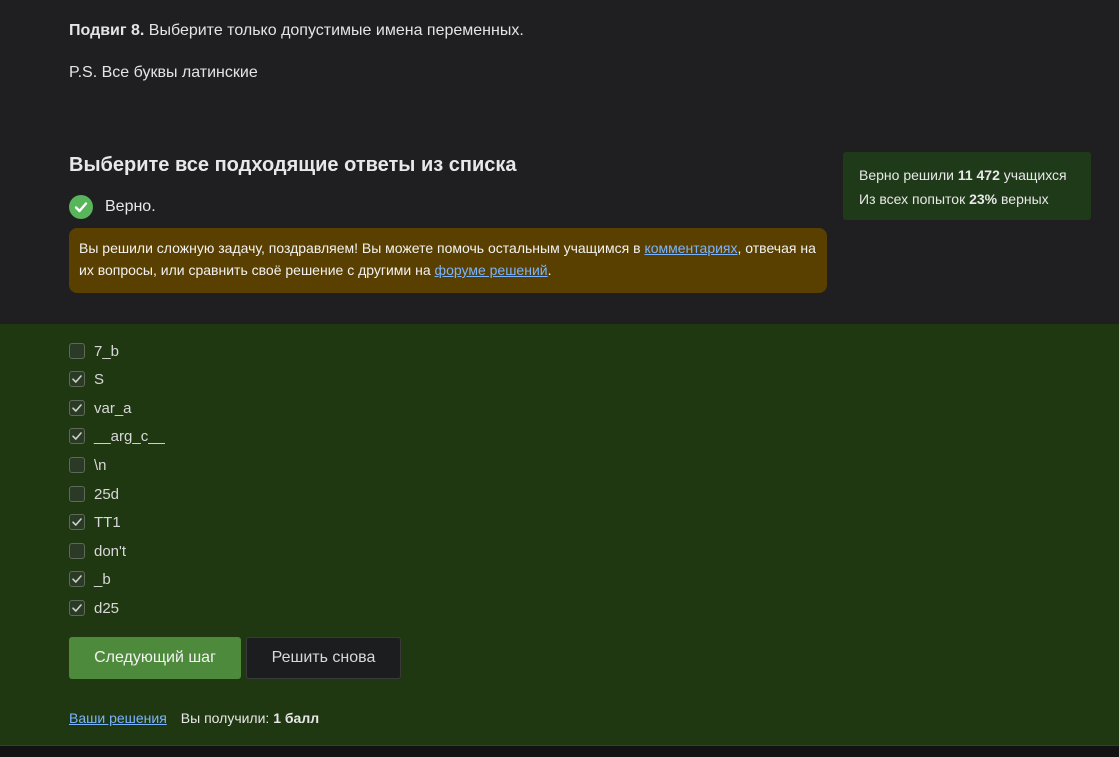 The image size is (1119, 757). Describe the element at coordinates (559, 751) in the screenshot. I see `bottom-divider` at that location.